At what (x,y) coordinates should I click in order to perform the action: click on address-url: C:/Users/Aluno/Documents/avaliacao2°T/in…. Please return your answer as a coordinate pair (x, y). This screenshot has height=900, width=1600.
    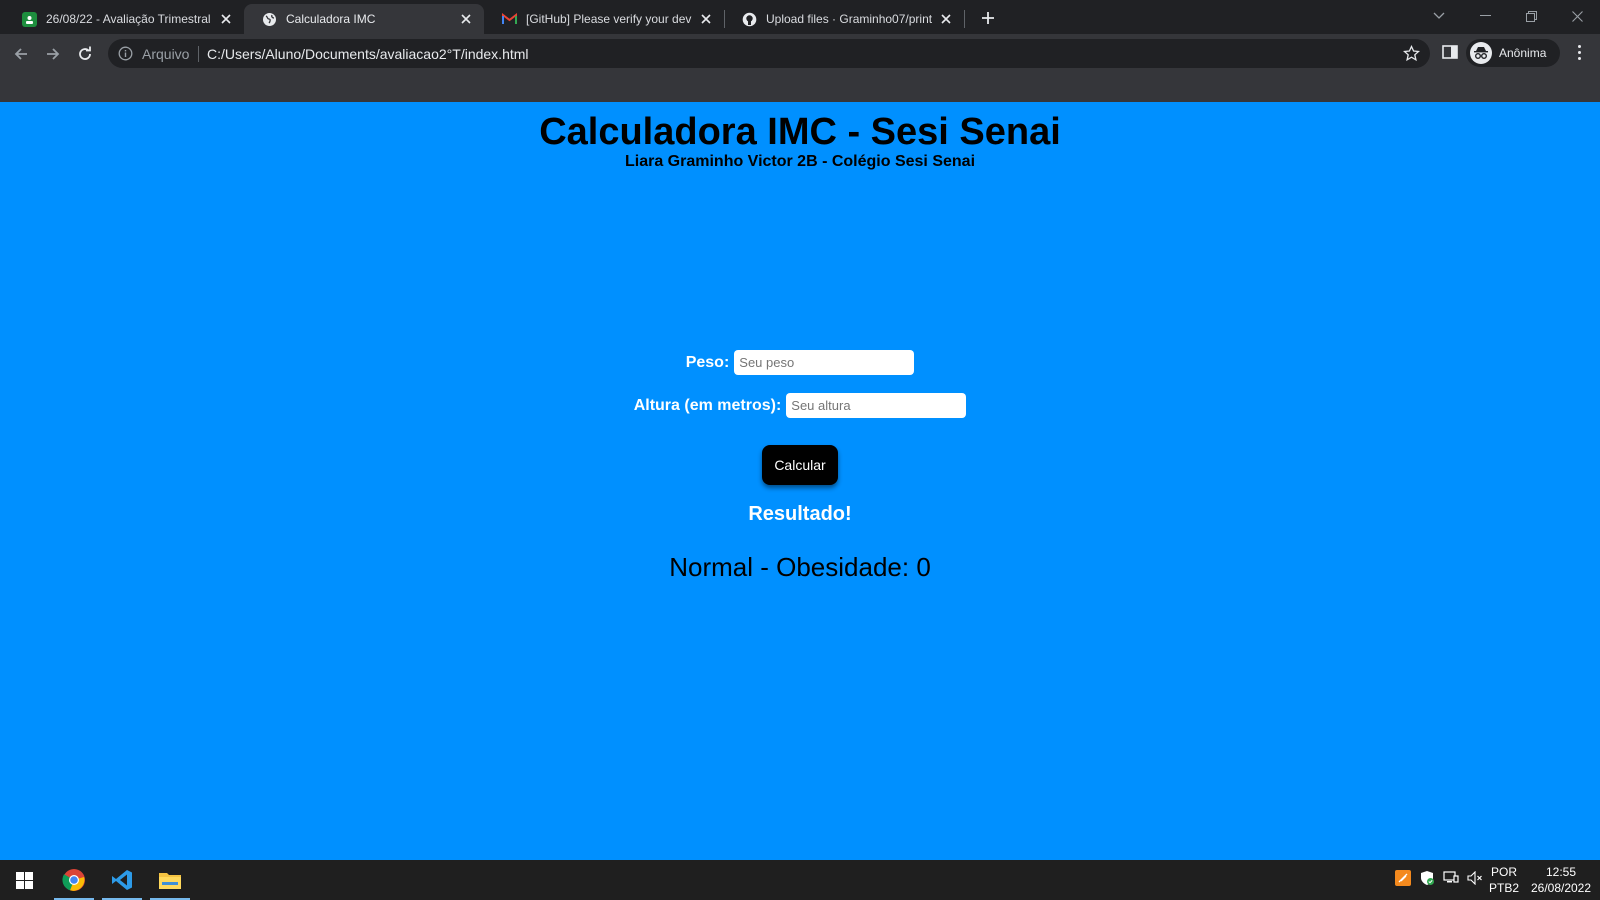
    Looking at the image, I should click on (368, 54).